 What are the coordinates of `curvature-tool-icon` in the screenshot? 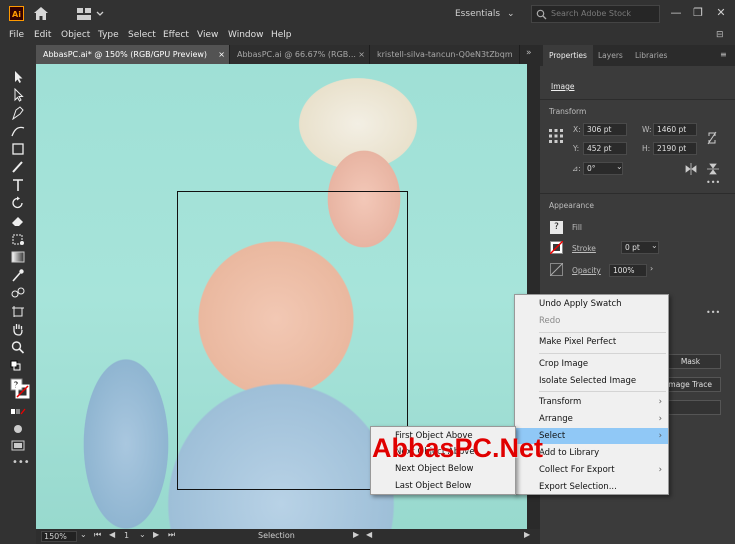 It's located at (18, 131).